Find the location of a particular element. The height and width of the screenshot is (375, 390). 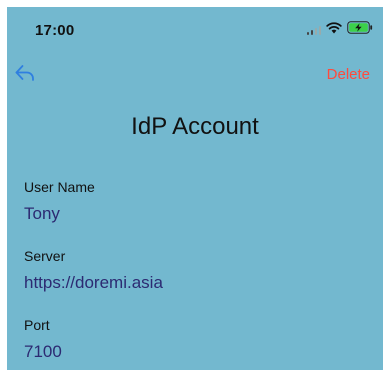

back-button is located at coordinates (25, 73).